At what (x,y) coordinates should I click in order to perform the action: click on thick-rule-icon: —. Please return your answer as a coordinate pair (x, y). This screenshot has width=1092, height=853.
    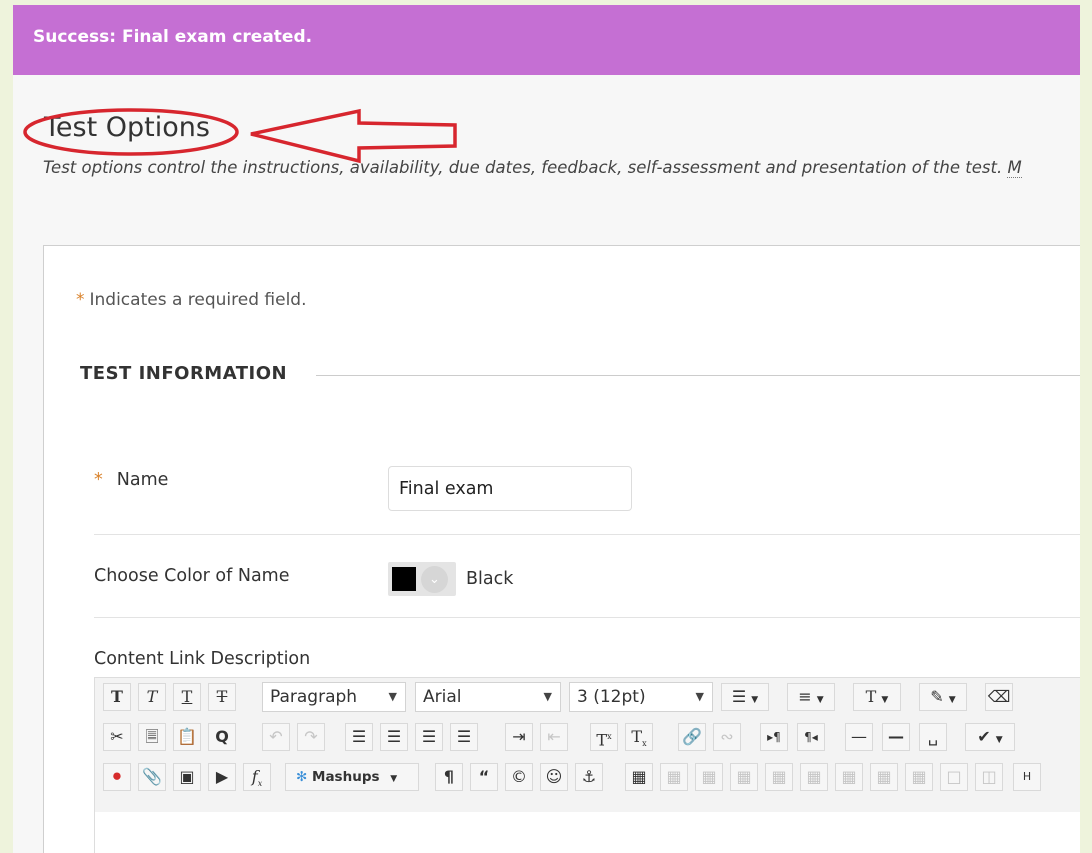
    Looking at the image, I should click on (896, 737).